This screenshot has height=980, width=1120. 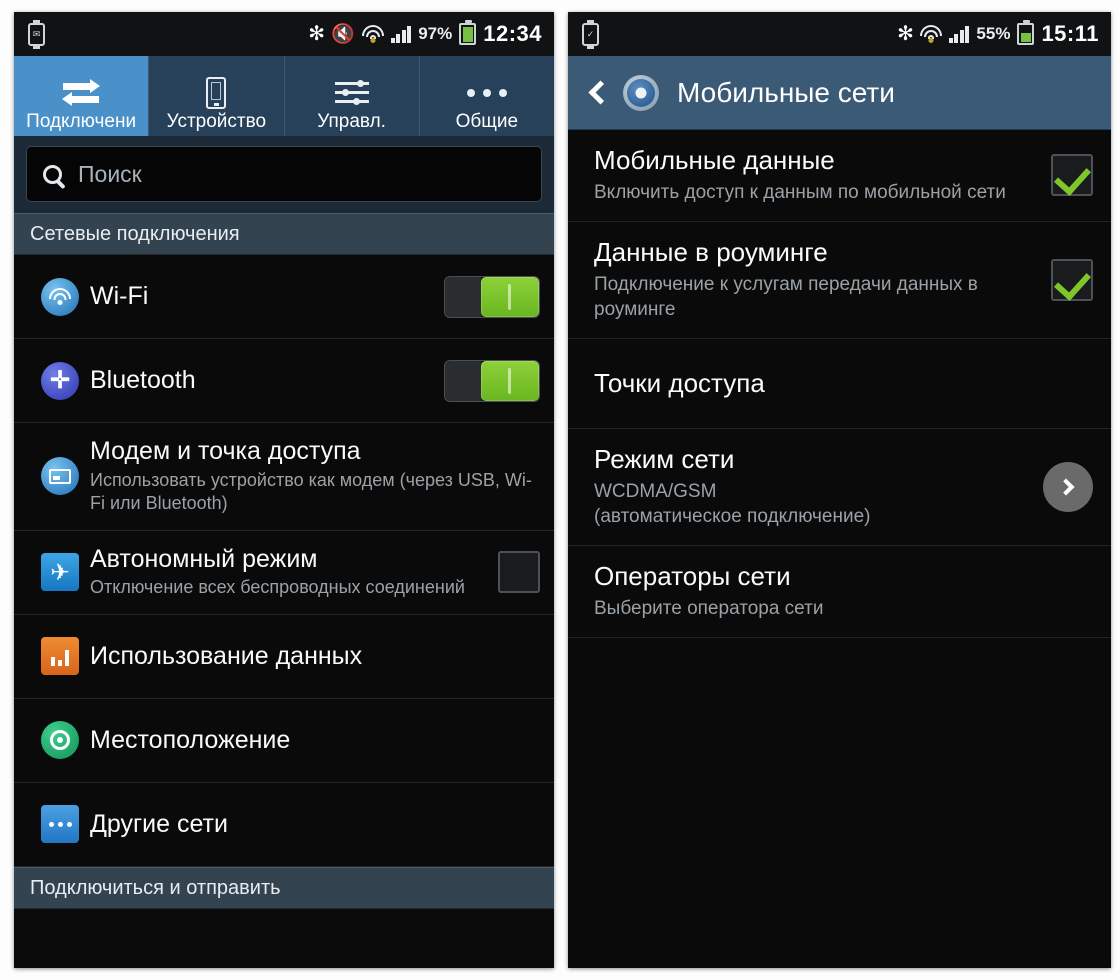 I want to click on back-chevron-icon, so click(x=600, y=92).